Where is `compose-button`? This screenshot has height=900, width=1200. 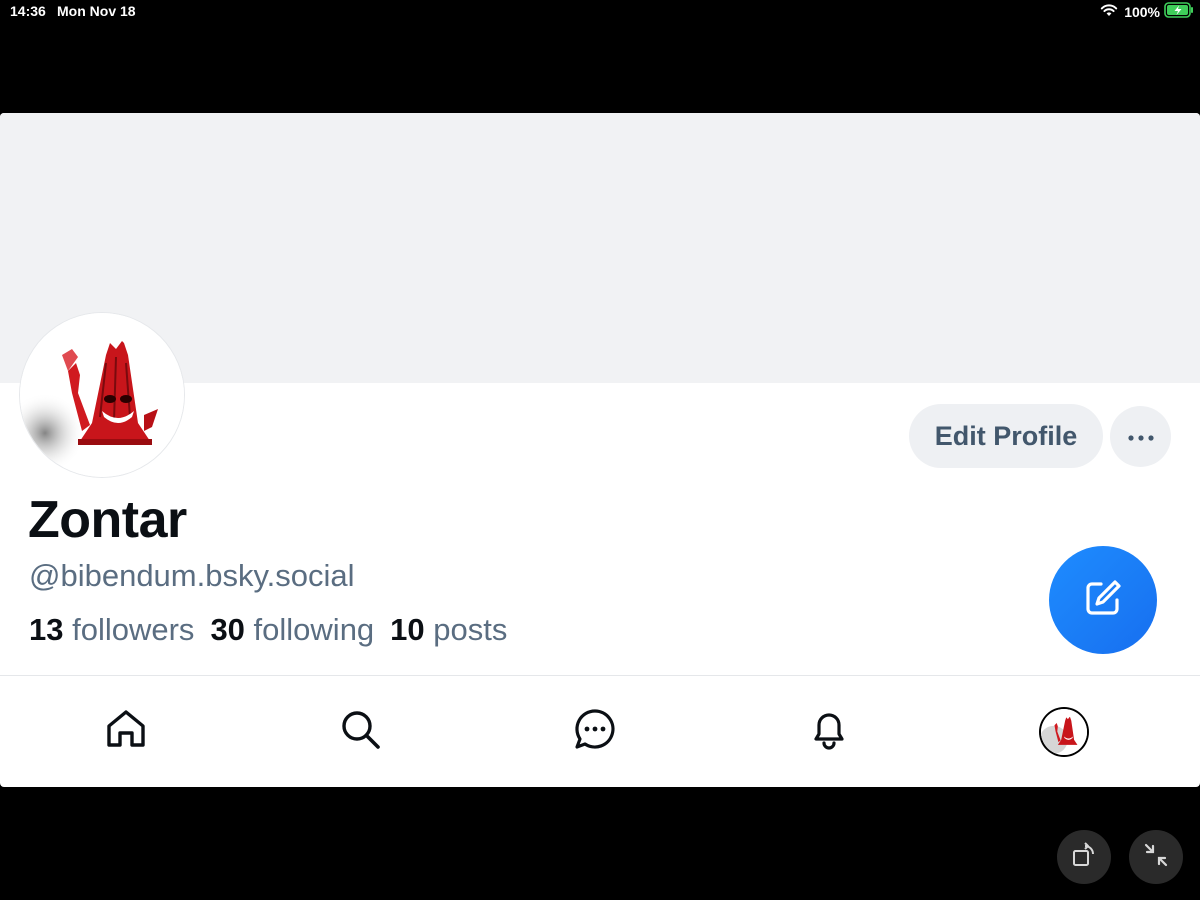 compose-button is located at coordinates (1103, 600).